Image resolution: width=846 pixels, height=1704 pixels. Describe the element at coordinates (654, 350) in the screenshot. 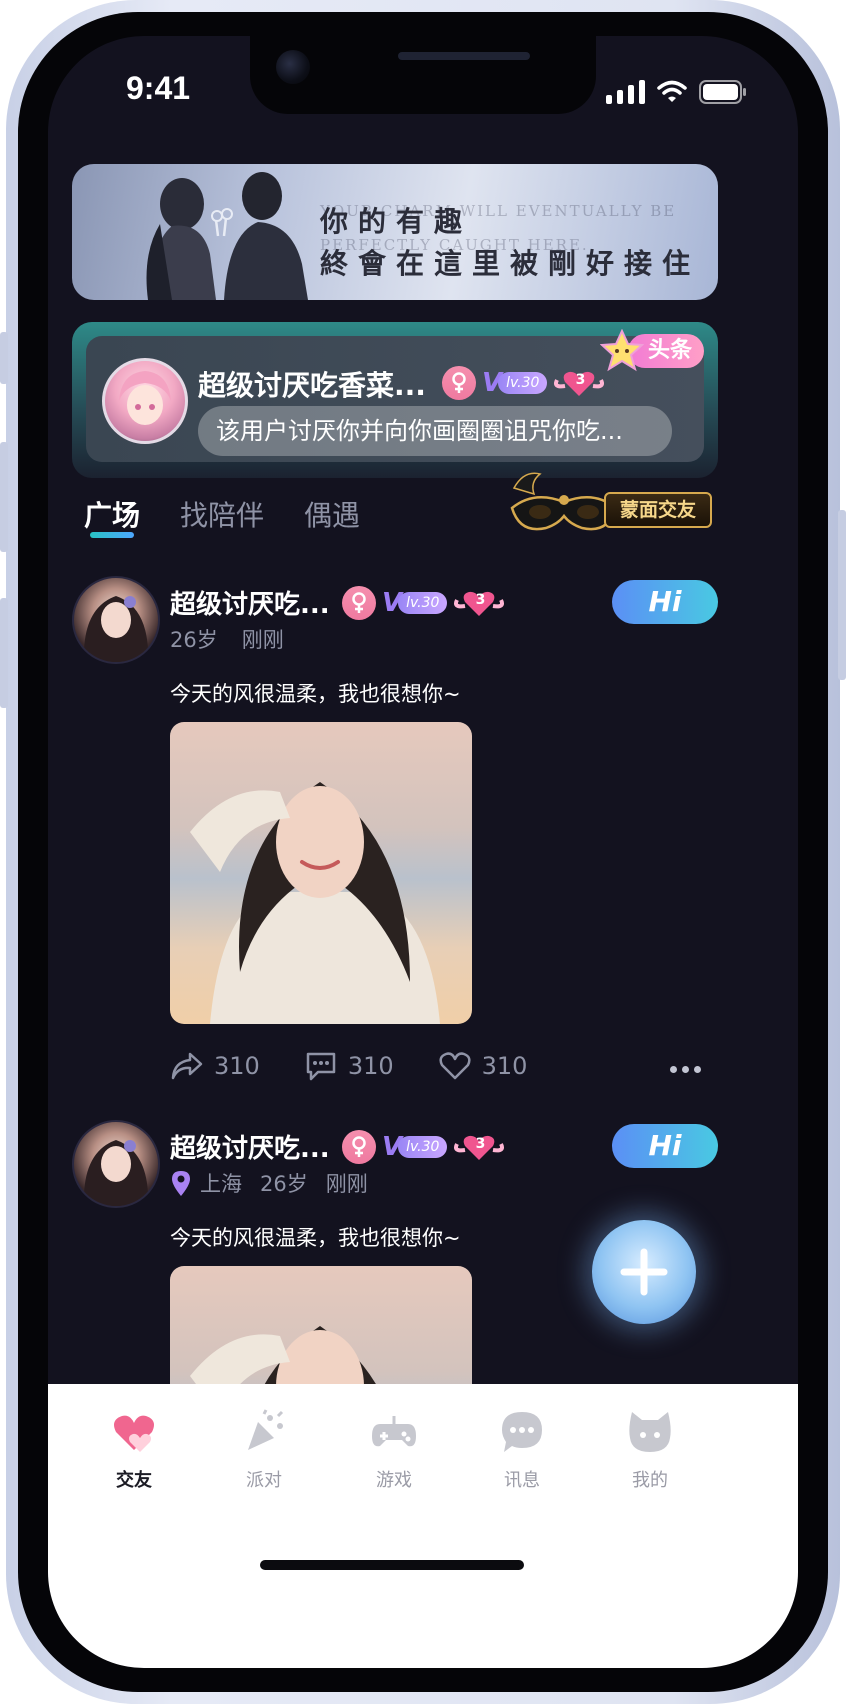

I see `headline-tag: 头条` at that location.